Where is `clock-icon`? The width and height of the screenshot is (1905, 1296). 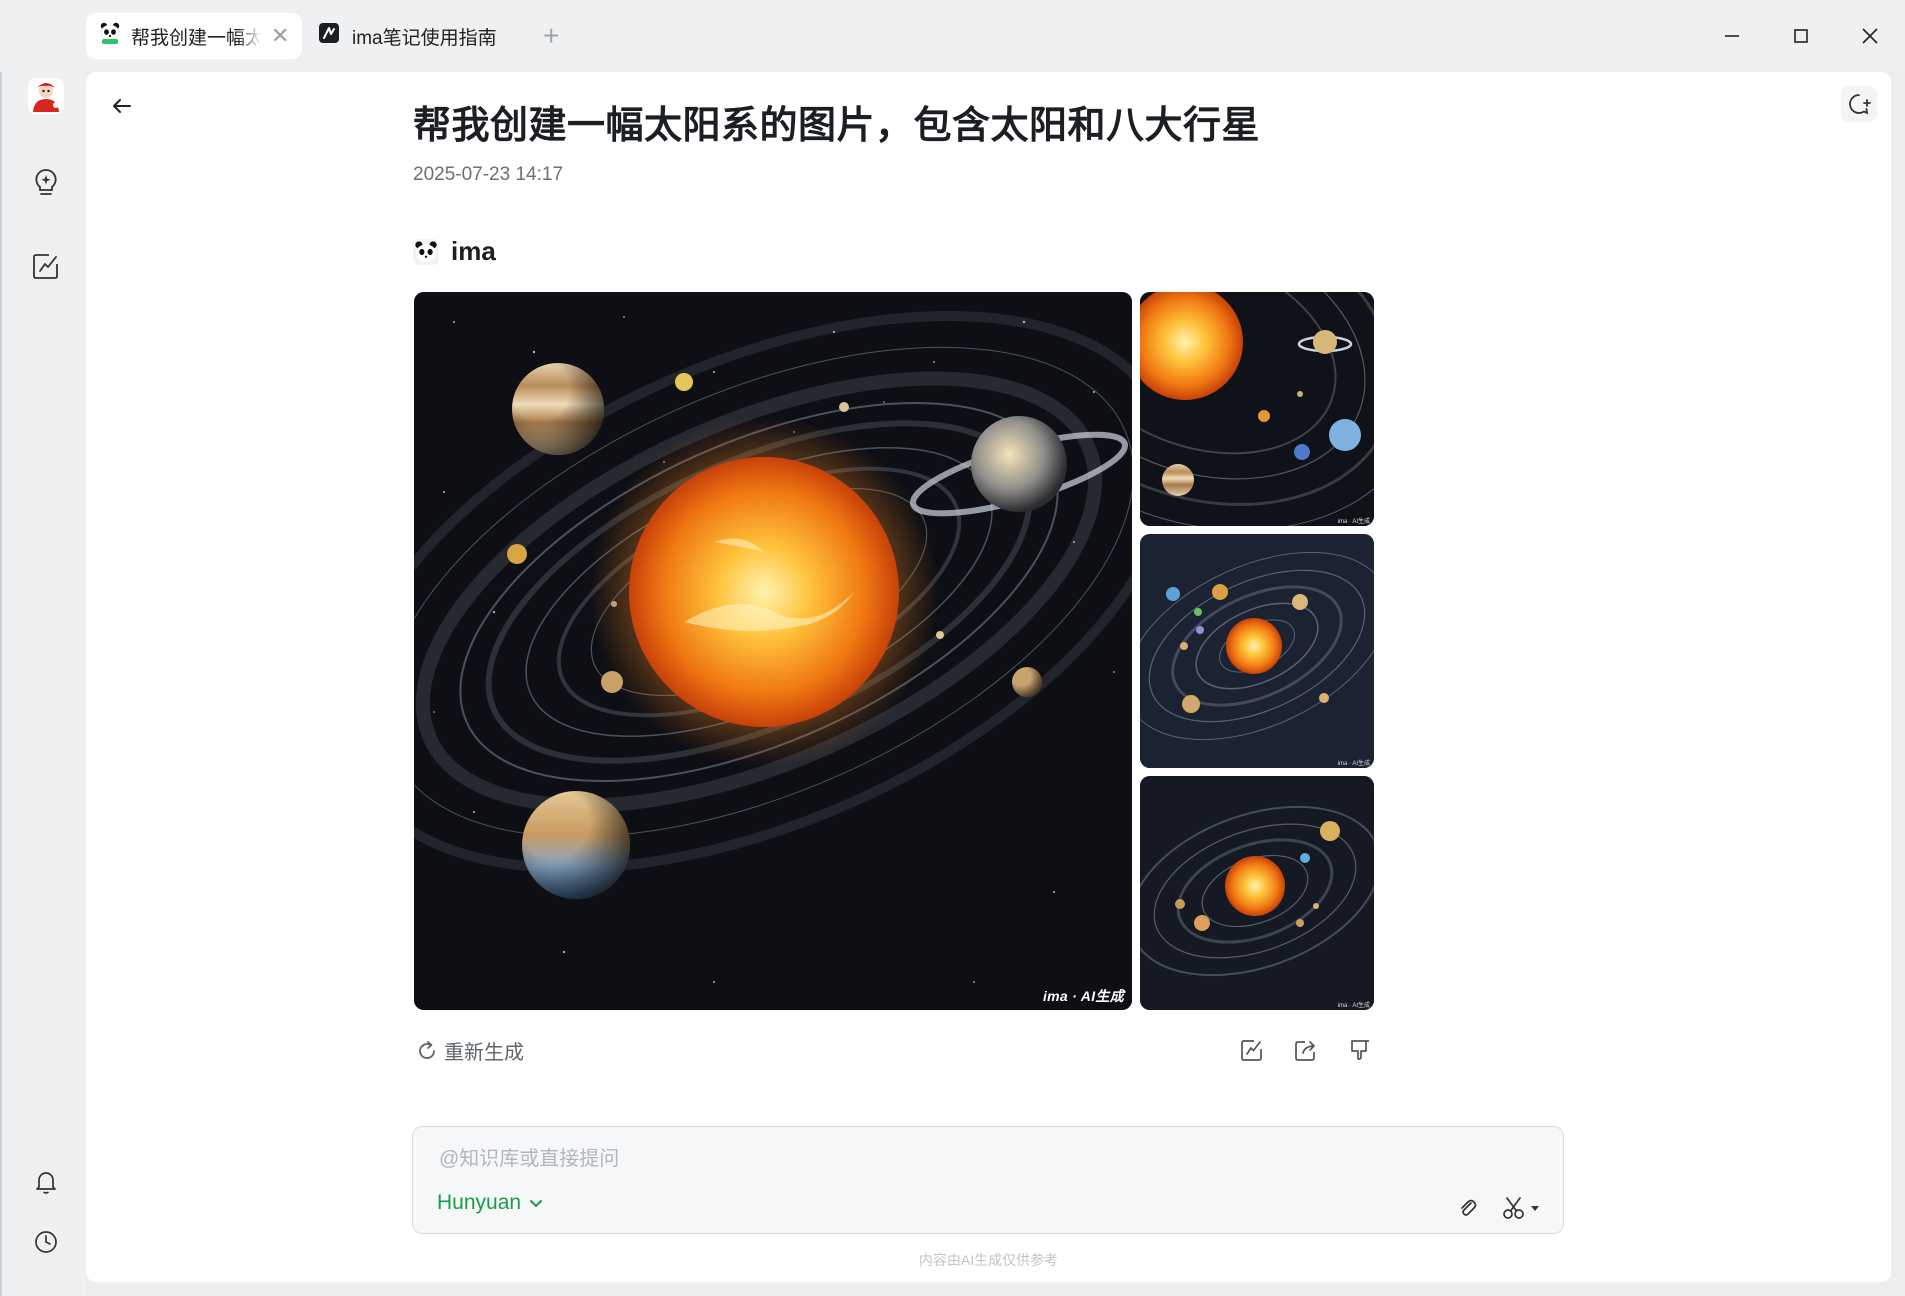
clock-icon is located at coordinates (46, 1242).